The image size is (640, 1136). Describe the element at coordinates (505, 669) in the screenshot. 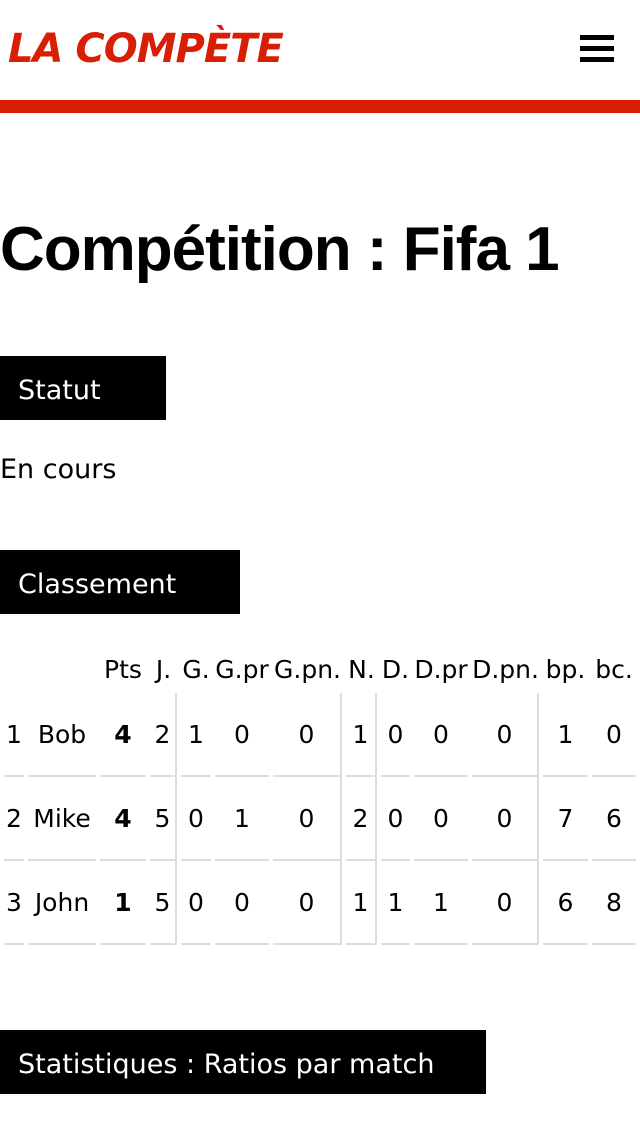

I see `column-header-lost-penalties: D.pn.` at that location.